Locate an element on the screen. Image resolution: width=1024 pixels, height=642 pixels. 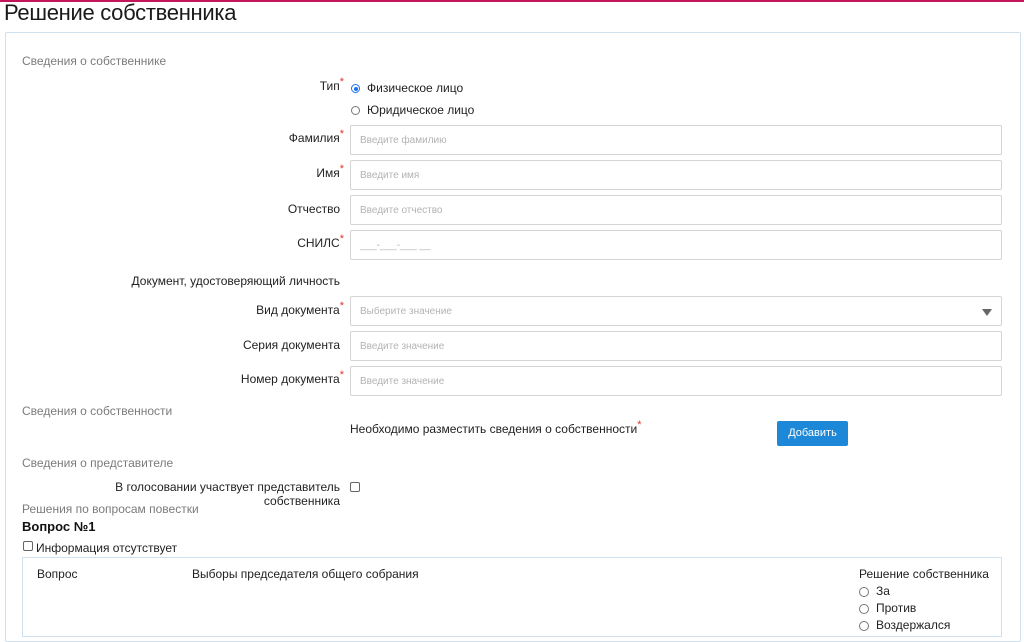
representative-checkbox is located at coordinates (355, 487).